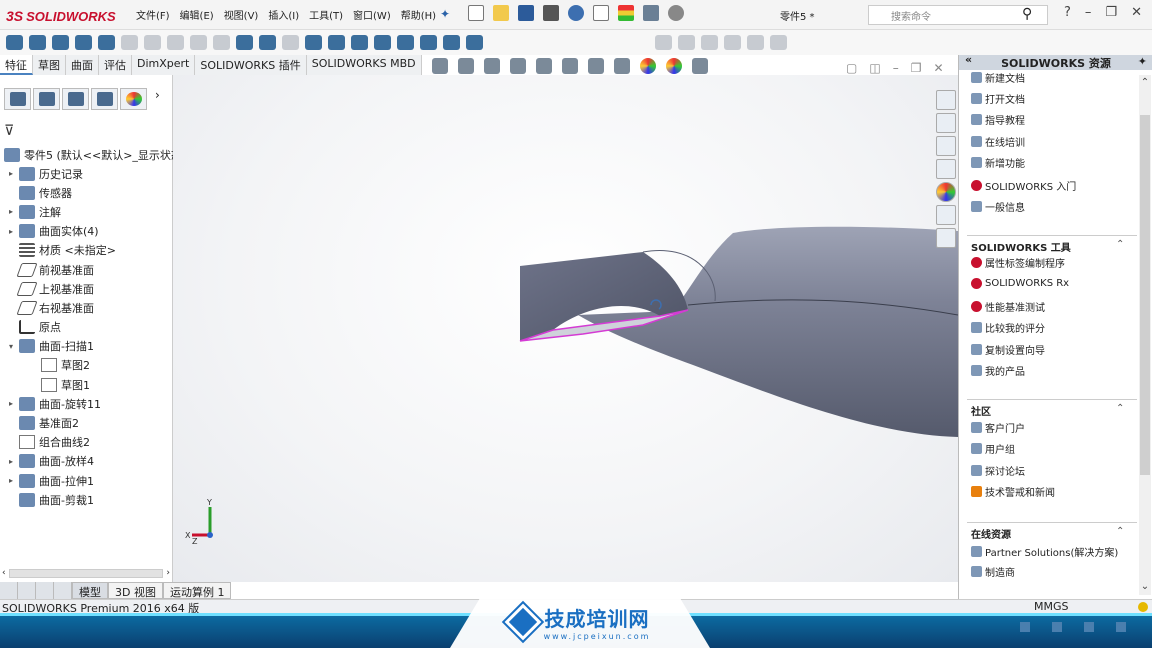 Image resolution: width=1152 pixels, height=648 pixels. What do you see at coordinates (37, 42) in the screenshot?
I see `revolved-surface-icon` at bounding box center [37, 42].